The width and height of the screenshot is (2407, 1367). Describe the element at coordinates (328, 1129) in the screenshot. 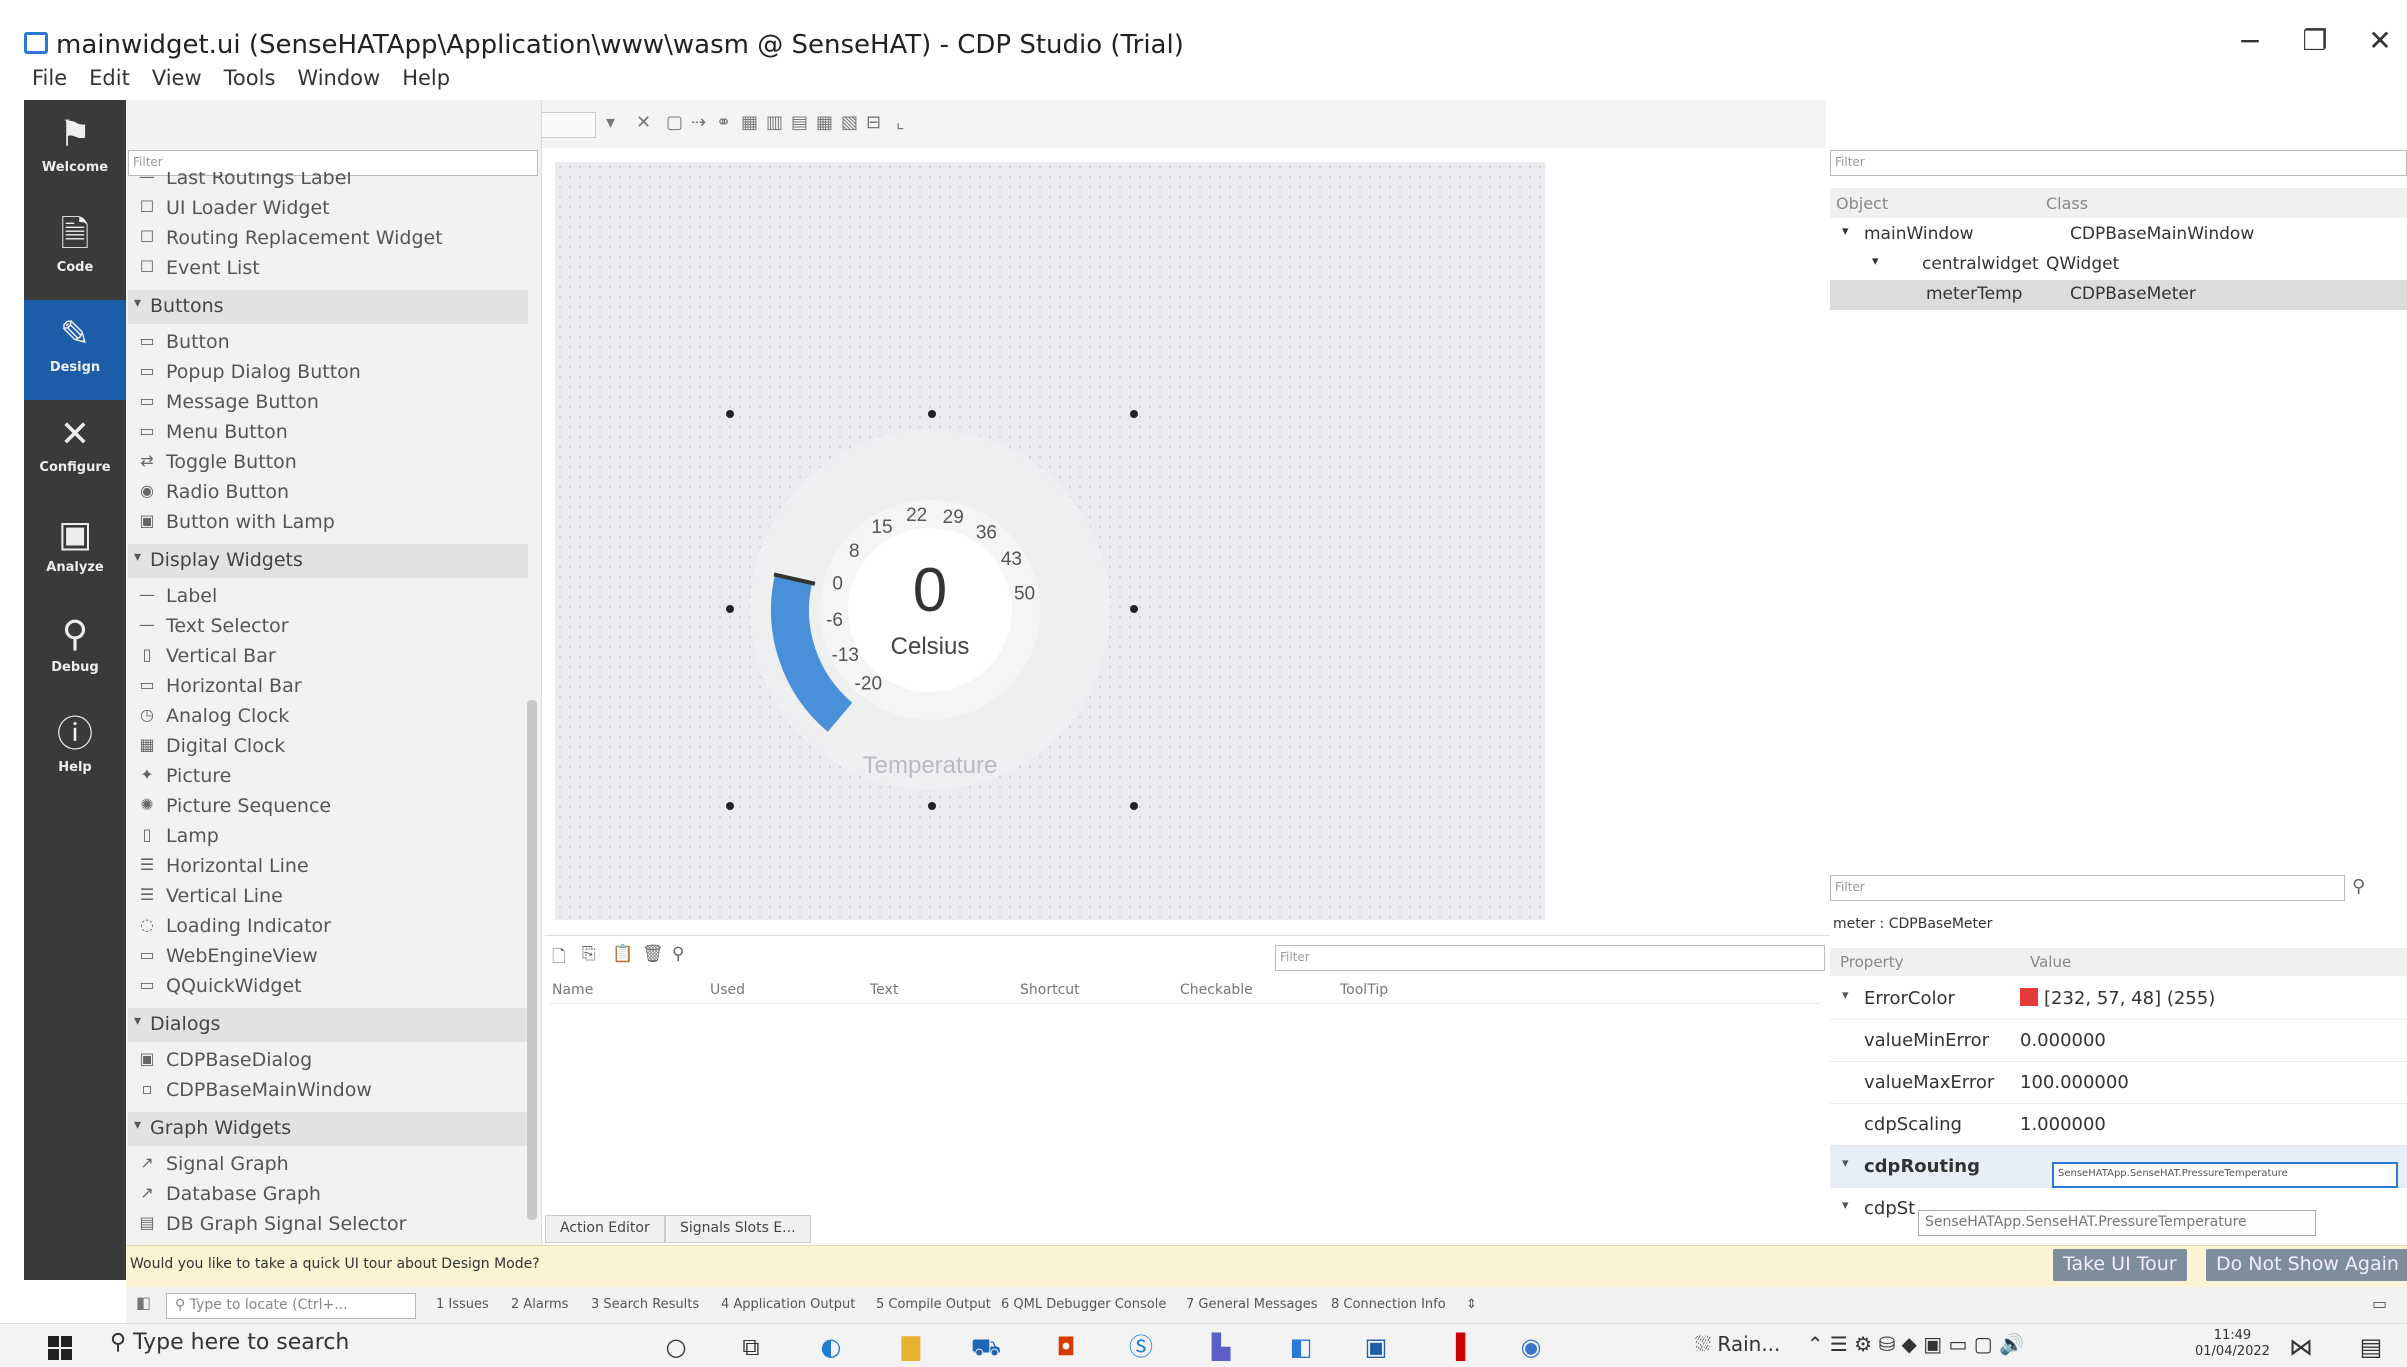

I see `category-graph-widgets: ▾ Graph Widgets` at that location.